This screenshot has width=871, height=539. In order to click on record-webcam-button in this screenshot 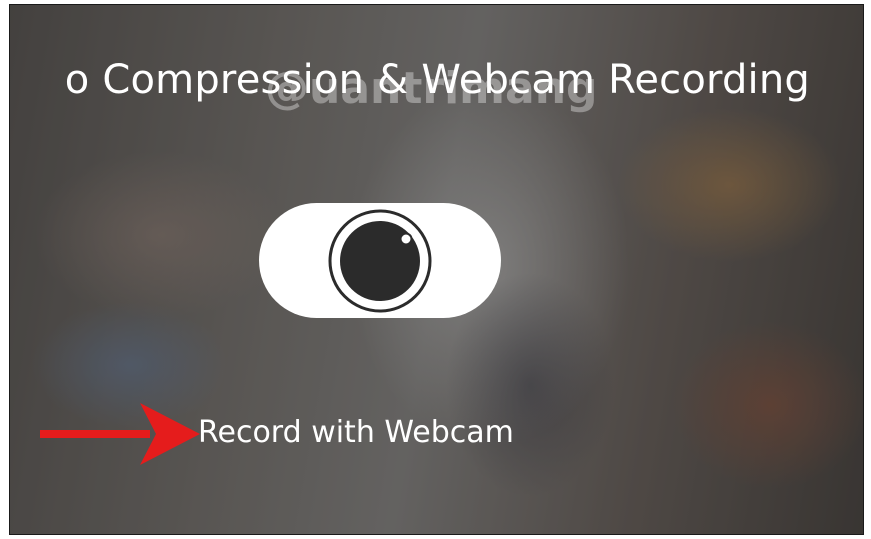, I will do `click(380, 260)`.